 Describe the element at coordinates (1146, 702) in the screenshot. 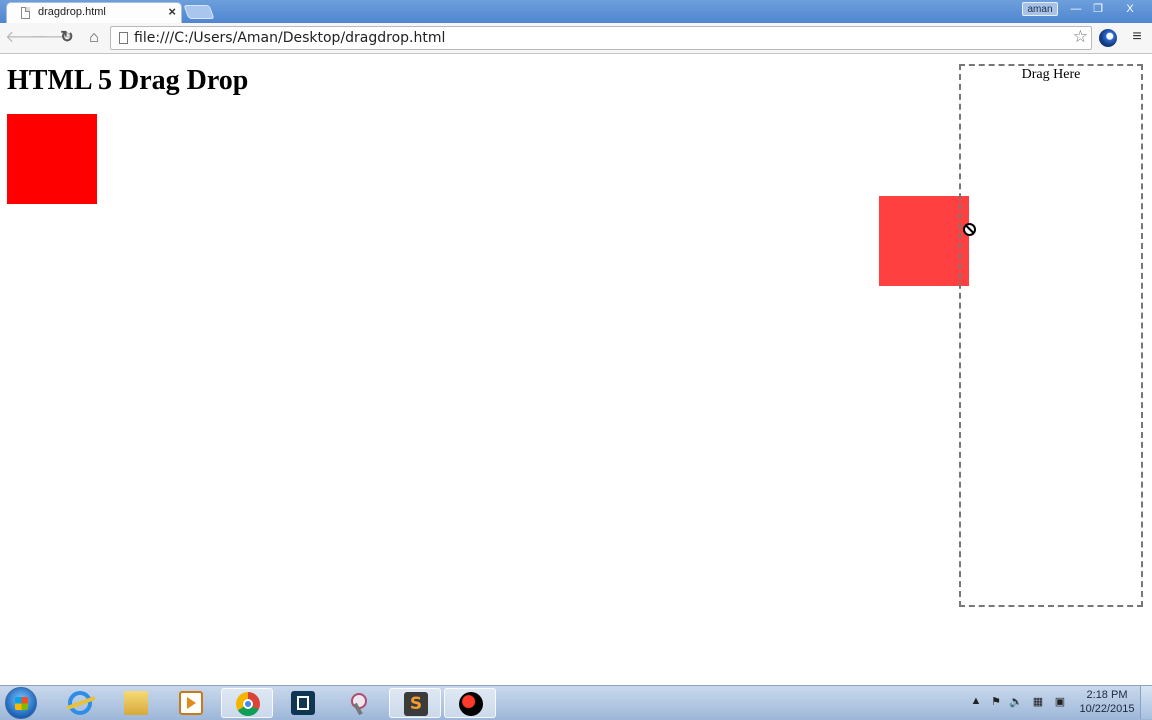

I see `show-desktop-button` at that location.